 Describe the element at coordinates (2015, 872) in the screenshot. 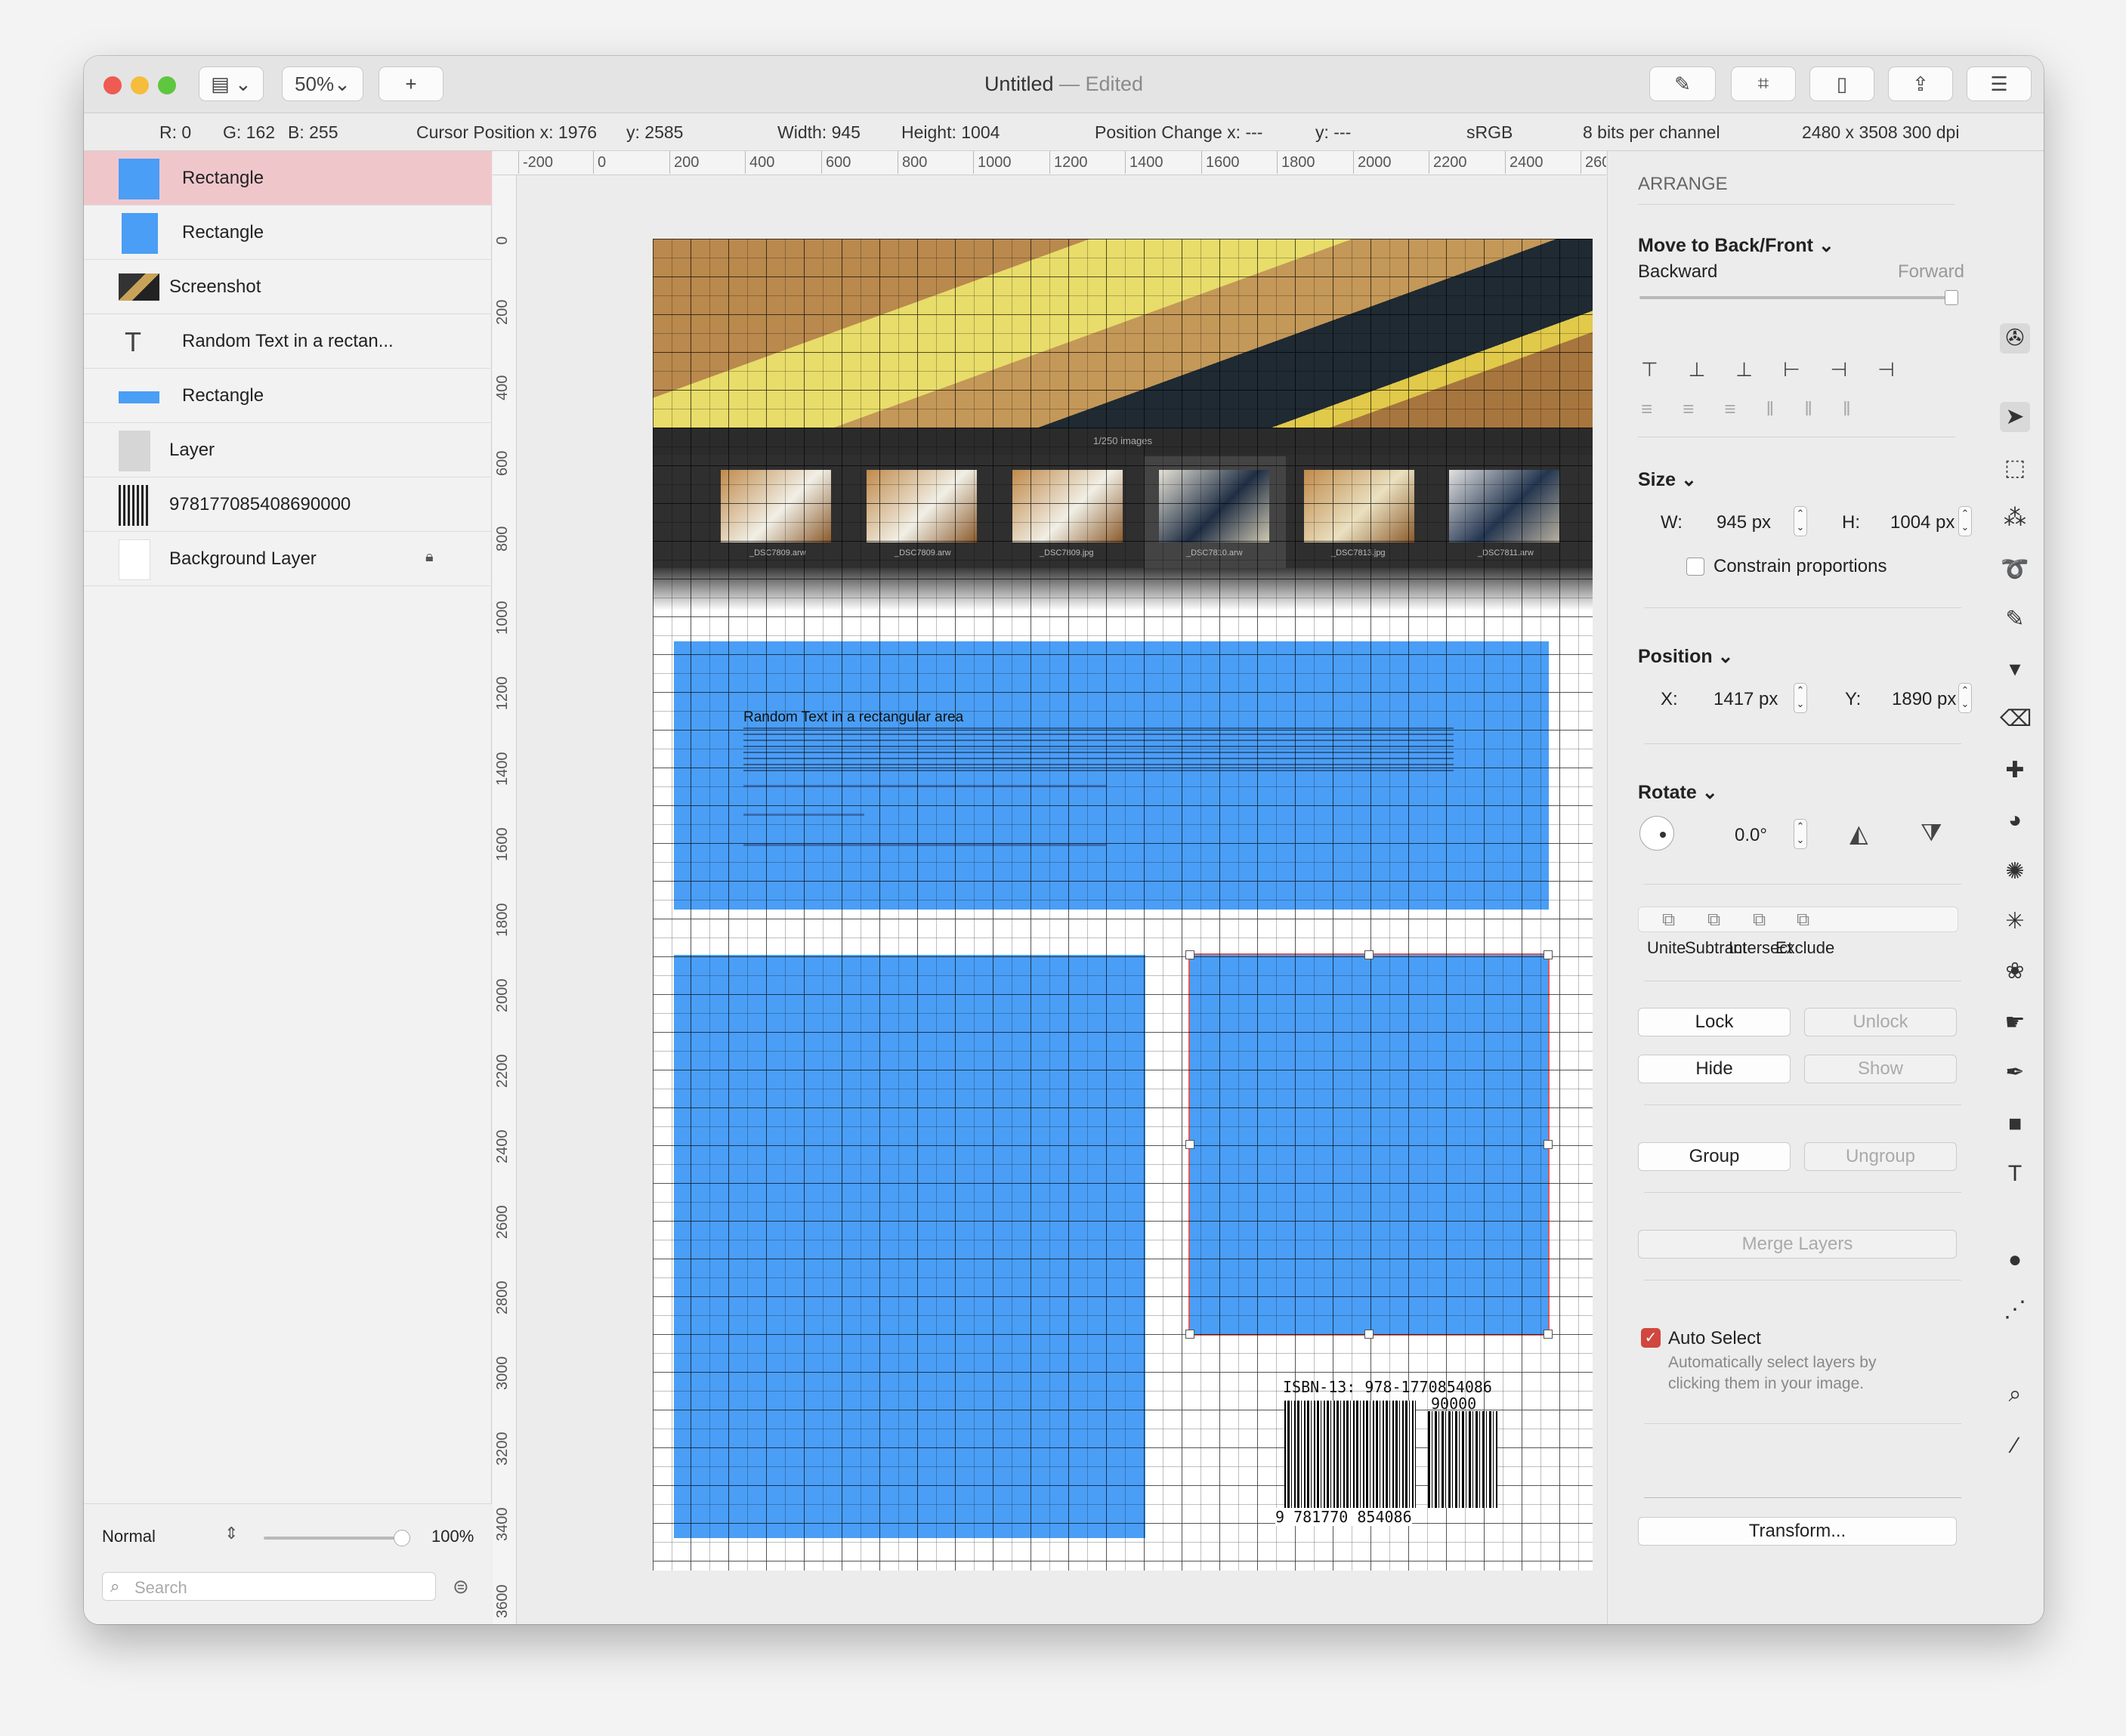

I see `smudge-icon: ✺` at that location.